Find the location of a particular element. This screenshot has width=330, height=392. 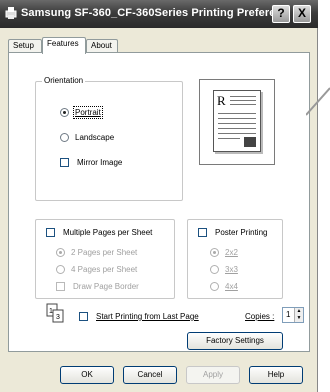

poster-4x4-radio: 4x4 is located at coordinates (224, 286).